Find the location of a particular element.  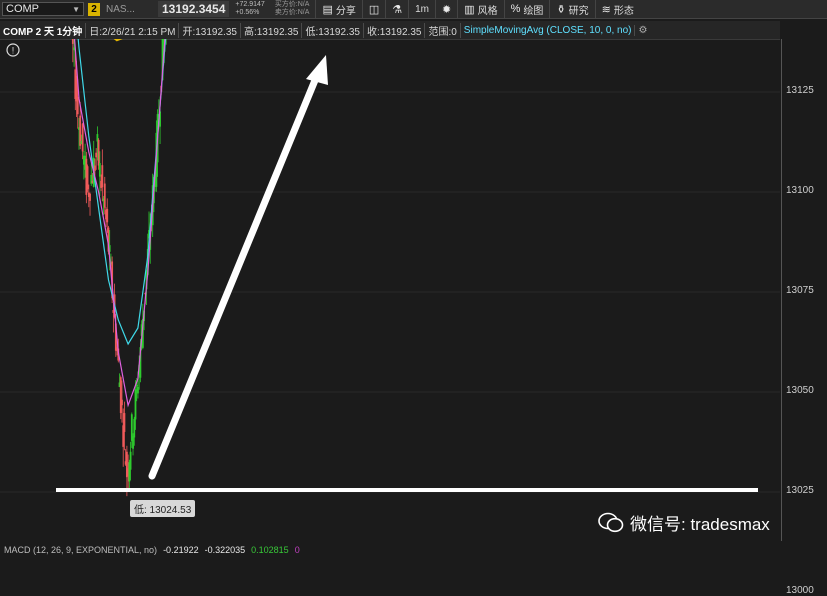

beaker-icon: ⚗ is located at coordinates (397, 9).